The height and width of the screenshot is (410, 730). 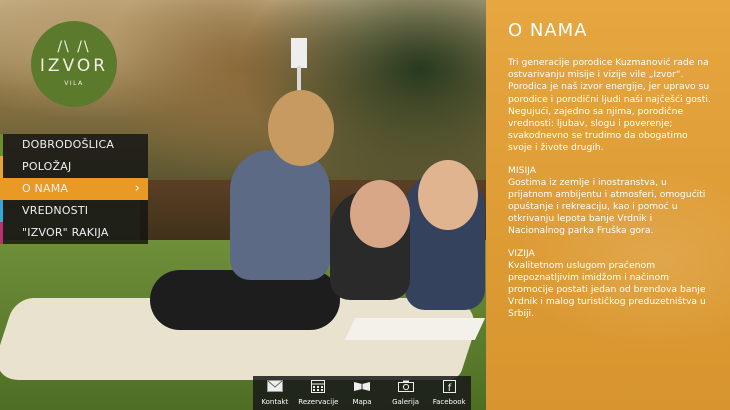 I want to click on svg-text: f, so click(x=449, y=388).